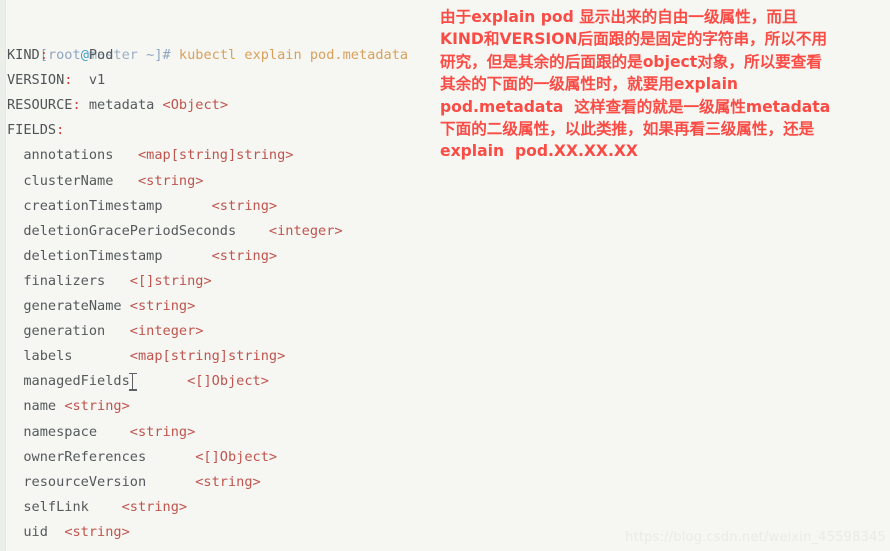 The height and width of the screenshot is (551, 890). Describe the element at coordinates (631, 61) in the screenshot. I see `annotation-line: 研究，但是其余的后面跟的是object对象，所以要查看` at that location.